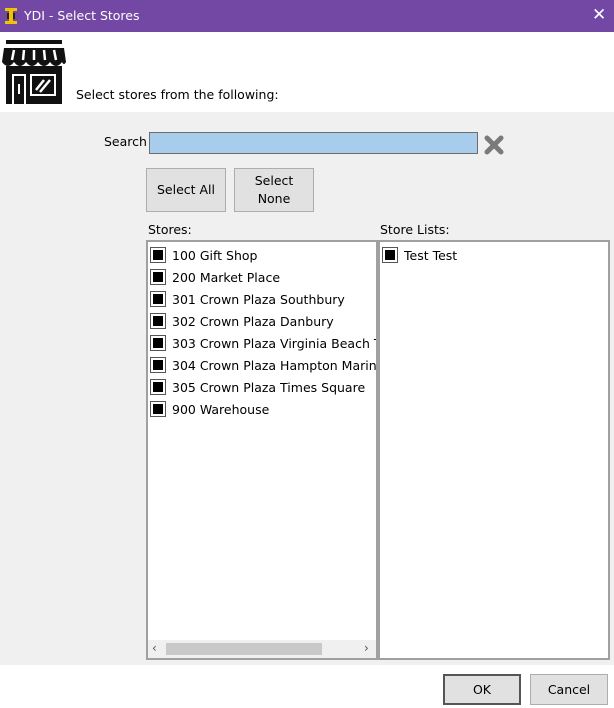 The image size is (614, 708). Describe the element at coordinates (307, 686) in the screenshot. I see `dialog-footer: OK Cancel` at that location.